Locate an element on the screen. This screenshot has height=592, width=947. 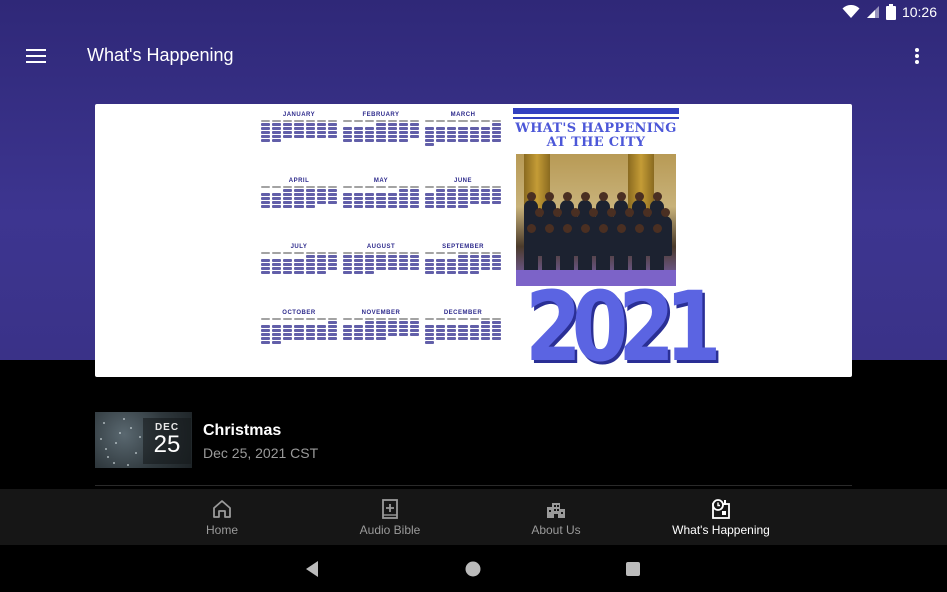
calendar-month-name: MARCH is located at coordinates (463, 115).